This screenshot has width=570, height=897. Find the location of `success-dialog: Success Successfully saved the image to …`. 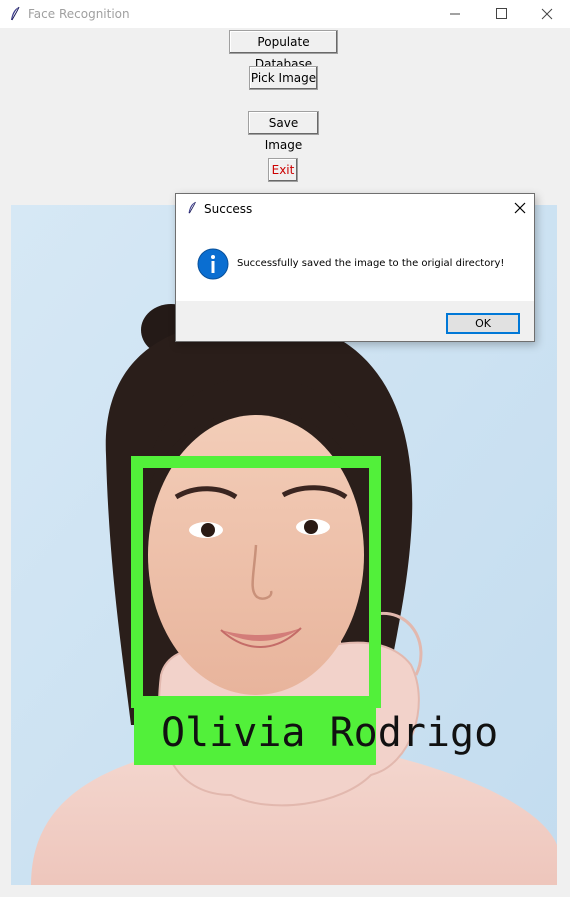

success-dialog: Success Successfully saved the image to … is located at coordinates (355, 267).